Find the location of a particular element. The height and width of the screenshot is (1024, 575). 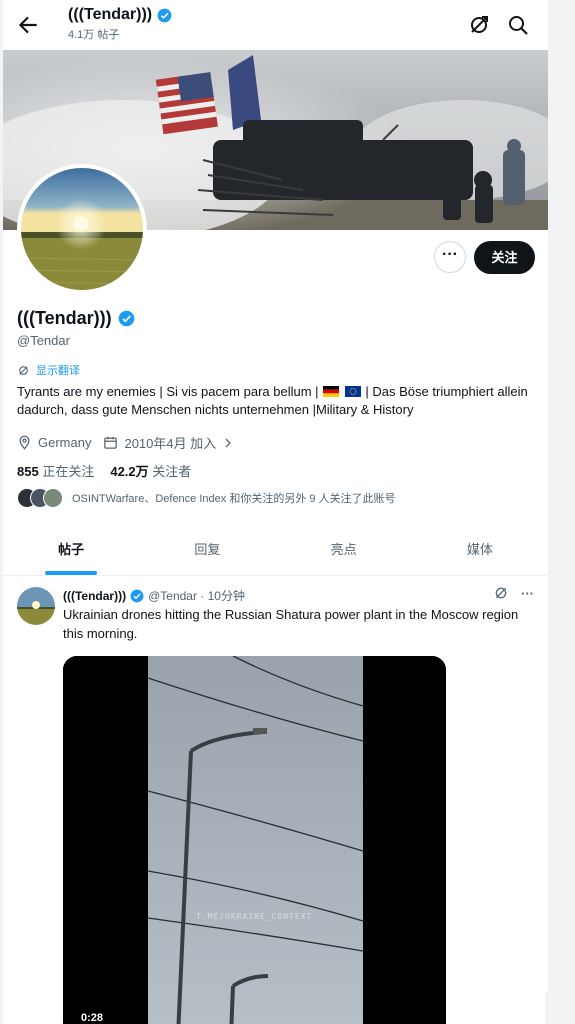

back-arrow-icon is located at coordinates (28, 25).